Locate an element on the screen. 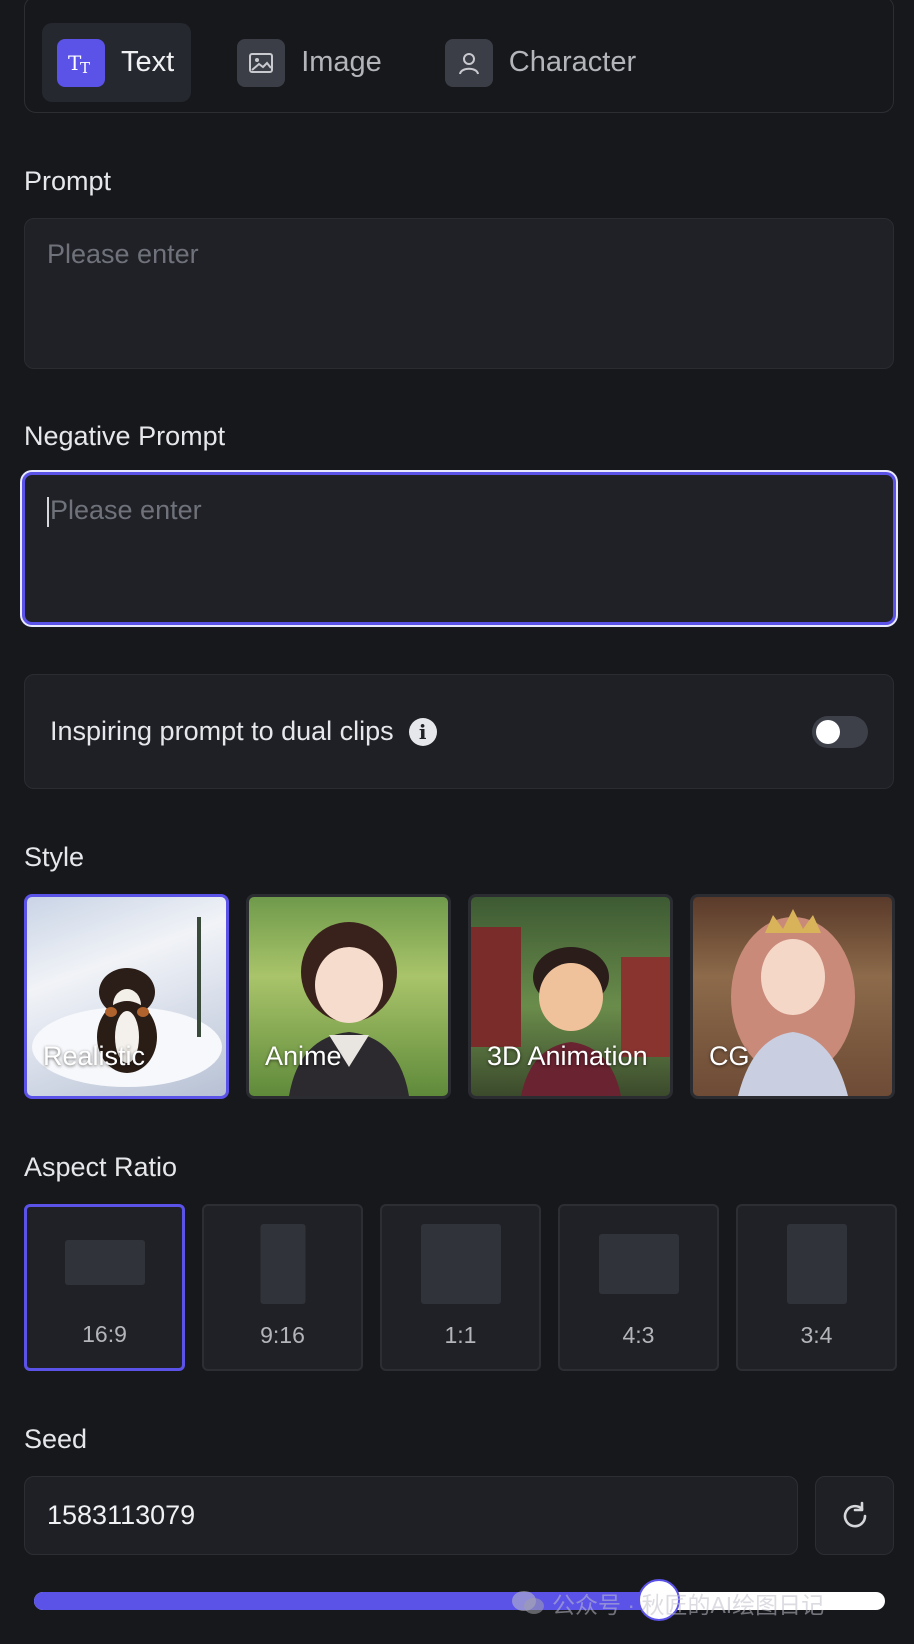 The width and height of the screenshot is (914, 1644). style-cg-label: CG is located at coordinates (729, 1056).